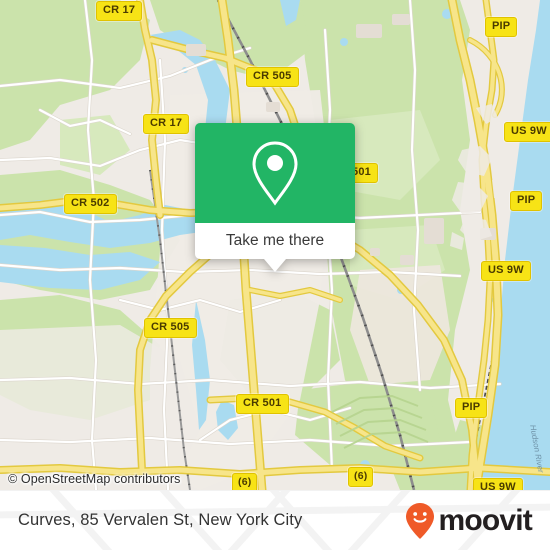 This screenshot has width=550, height=550. What do you see at coordinates (272, 77) in the screenshot?
I see `road-shield-cr505-north: CR 505` at bounding box center [272, 77].